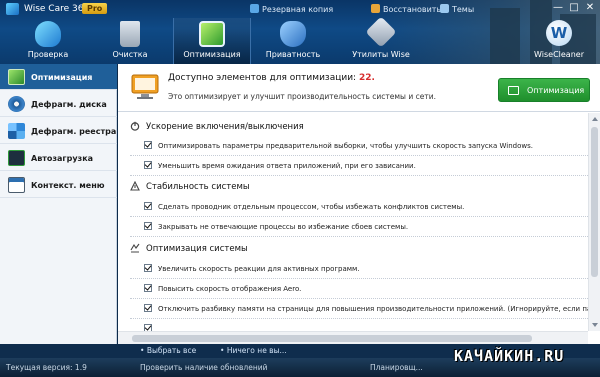  What do you see at coordinates (406, 9) in the screenshot?
I see `restore-link: Восстановить` at bounding box center [406, 9].